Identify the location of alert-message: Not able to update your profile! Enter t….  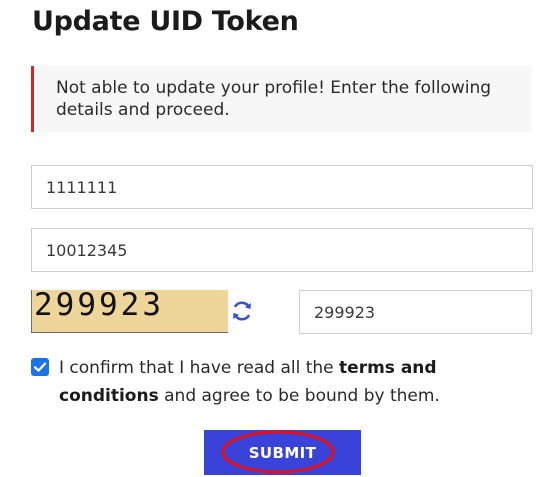
(274, 99).